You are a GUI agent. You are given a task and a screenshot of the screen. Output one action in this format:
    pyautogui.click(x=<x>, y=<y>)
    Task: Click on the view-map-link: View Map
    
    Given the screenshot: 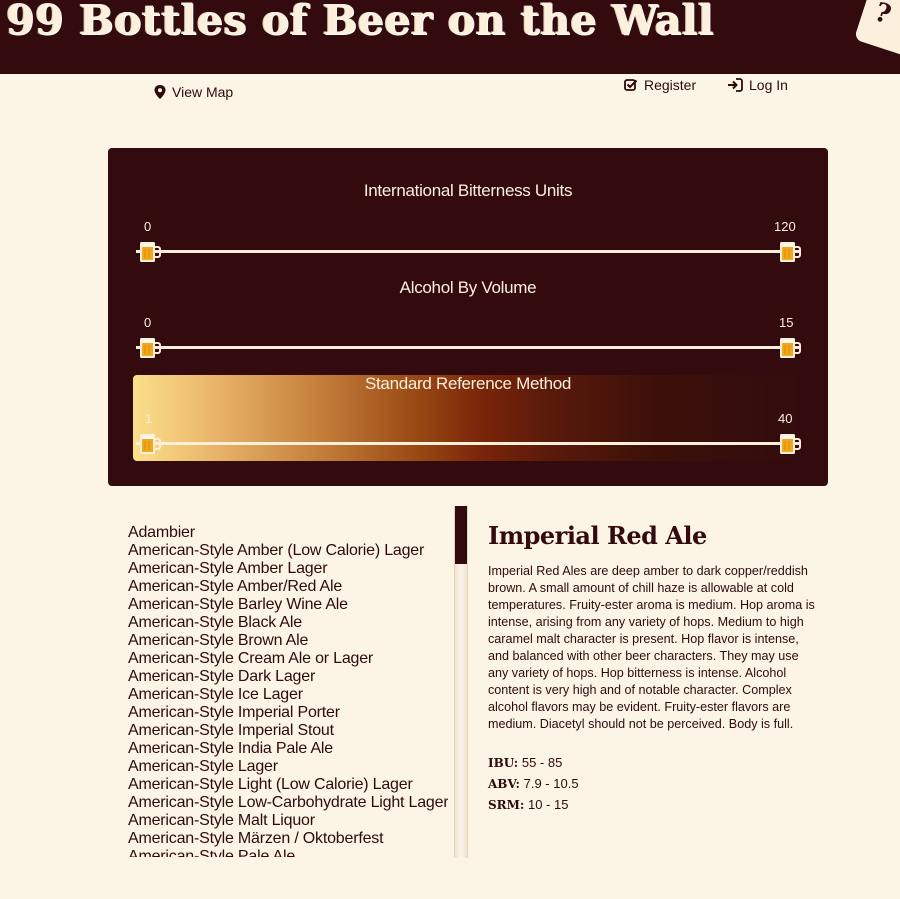 What is the action you would take?
    pyautogui.click(x=193, y=92)
    